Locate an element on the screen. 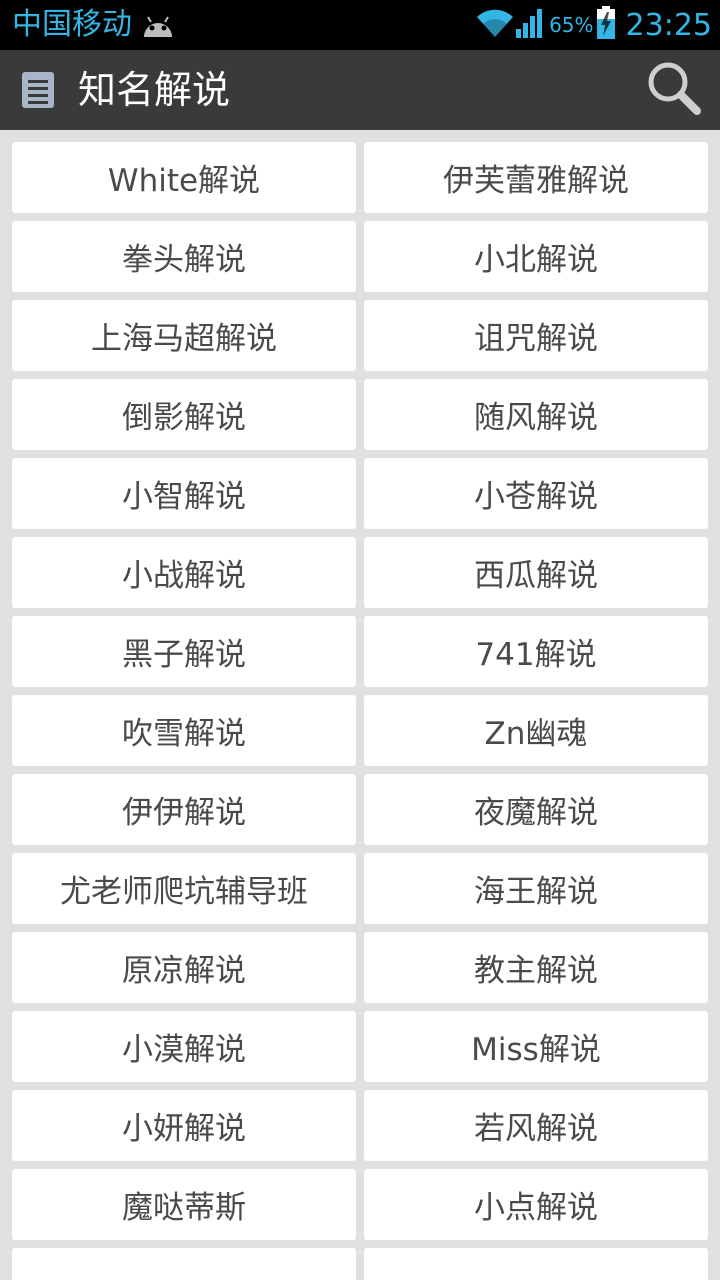 Image resolution: width=720 pixels, height=1280 pixels. action-bar: 知名解说 is located at coordinates (360, 90).